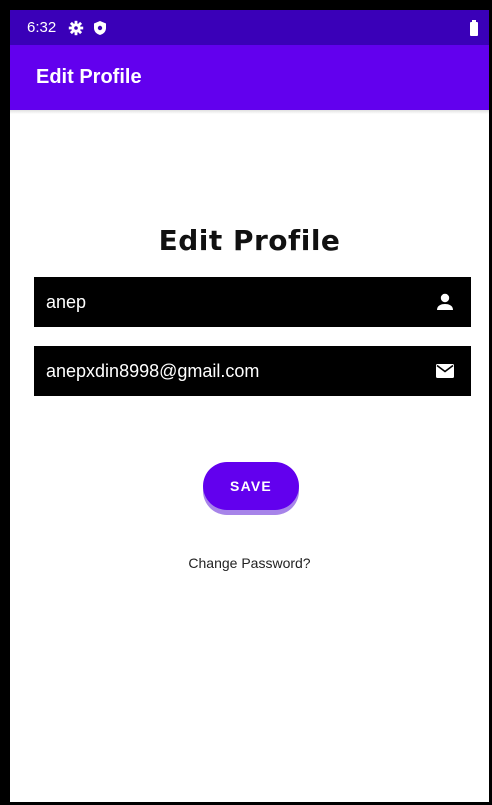 The width and height of the screenshot is (492, 805). What do you see at coordinates (76, 28) in the screenshot?
I see `gear-icon` at bounding box center [76, 28].